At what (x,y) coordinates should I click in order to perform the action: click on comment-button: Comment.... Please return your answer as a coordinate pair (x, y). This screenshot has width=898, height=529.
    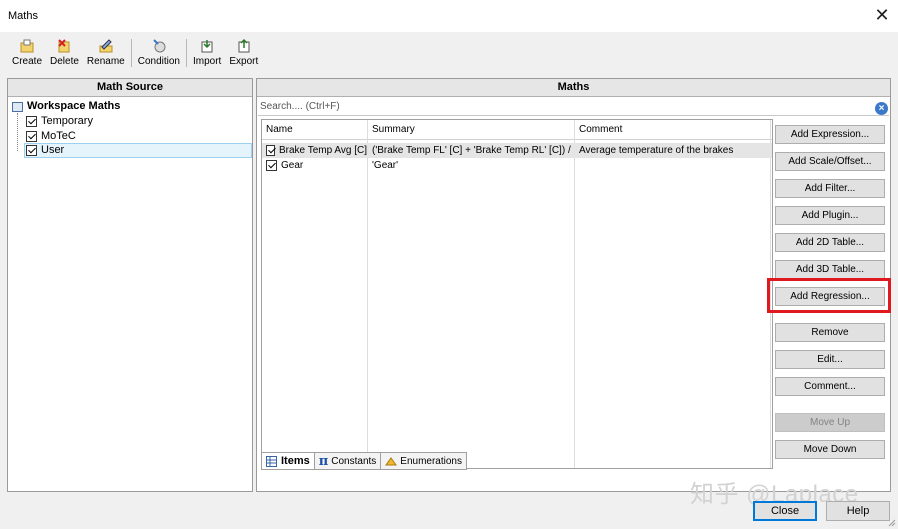
    Looking at the image, I should click on (830, 386).